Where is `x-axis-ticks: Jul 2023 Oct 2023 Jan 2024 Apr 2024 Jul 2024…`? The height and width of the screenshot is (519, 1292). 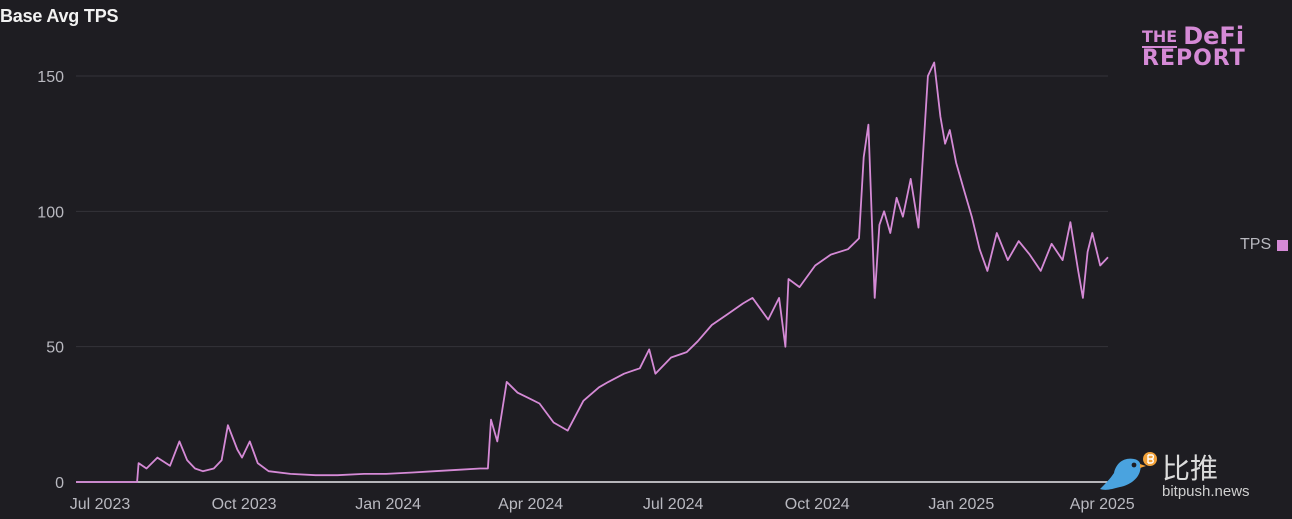 x-axis-ticks: Jul 2023 Oct 2023 Jan 2024 Apr 2024 Jul 2024… is located at coordinates (602, 504).